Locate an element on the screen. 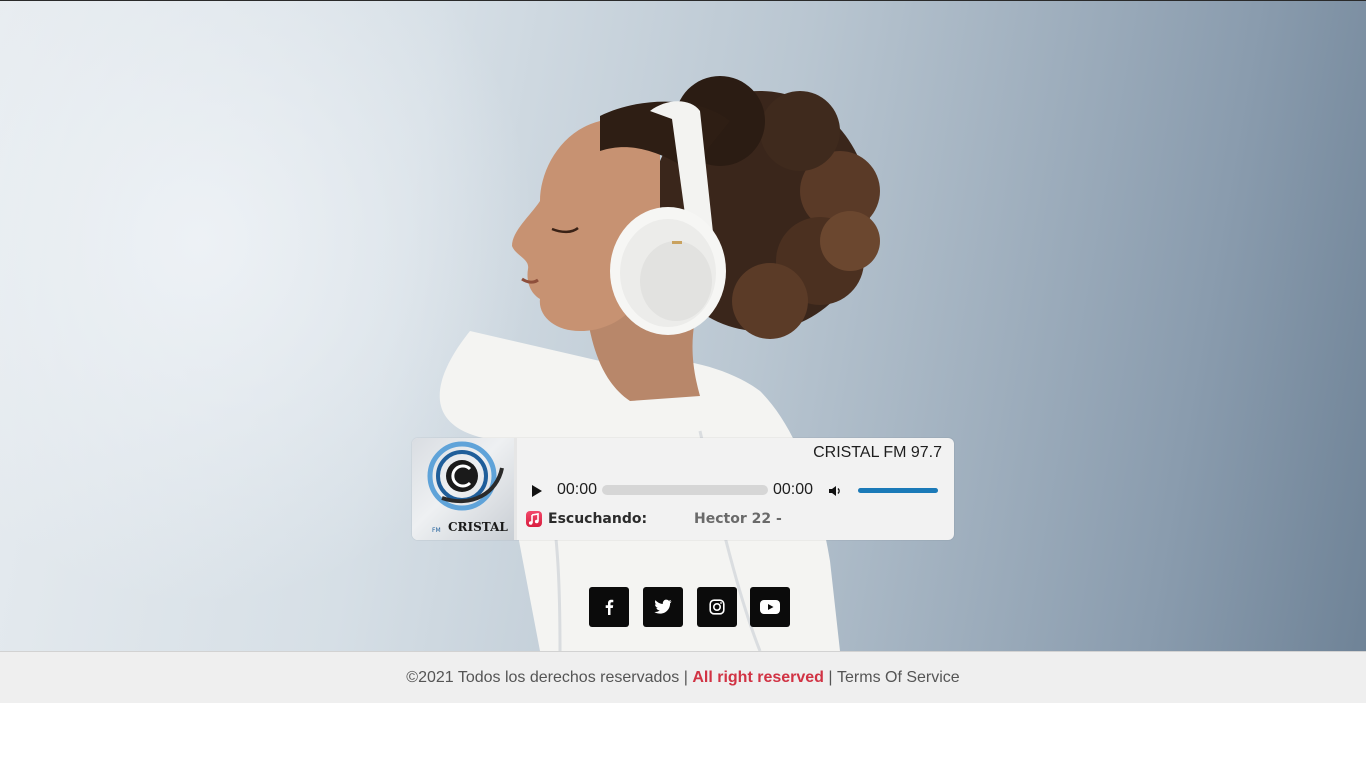  facebook-icon is located at coordinates (609, 607).